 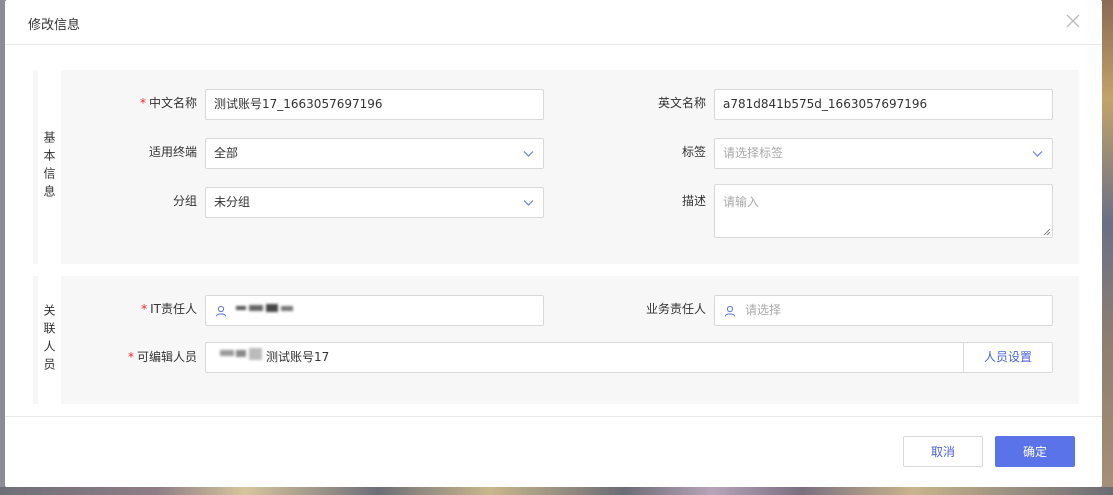 I want to click on editors-label: * 可编辑人员, so click(x=162, y=357).